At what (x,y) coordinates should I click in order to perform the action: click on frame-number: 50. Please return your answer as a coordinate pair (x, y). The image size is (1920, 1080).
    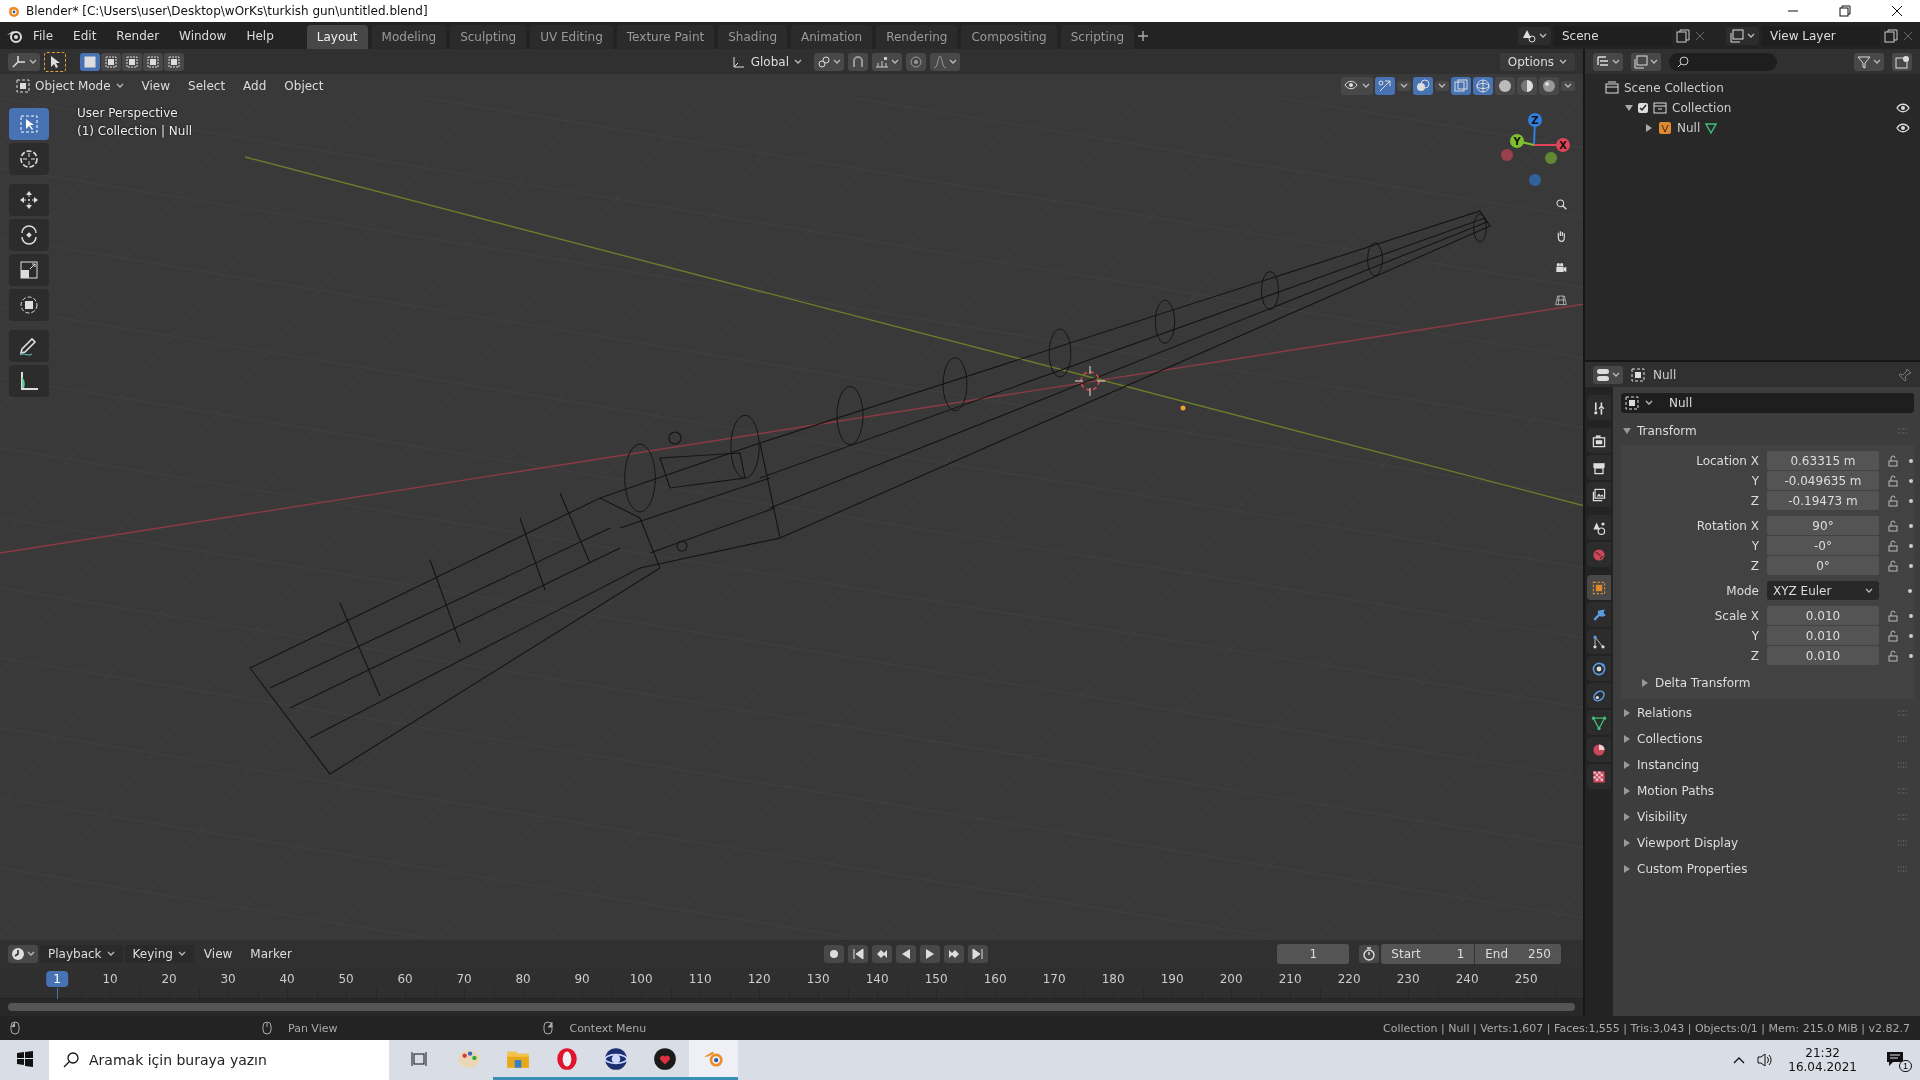
    Looking at the image, I should click on (346, 979).